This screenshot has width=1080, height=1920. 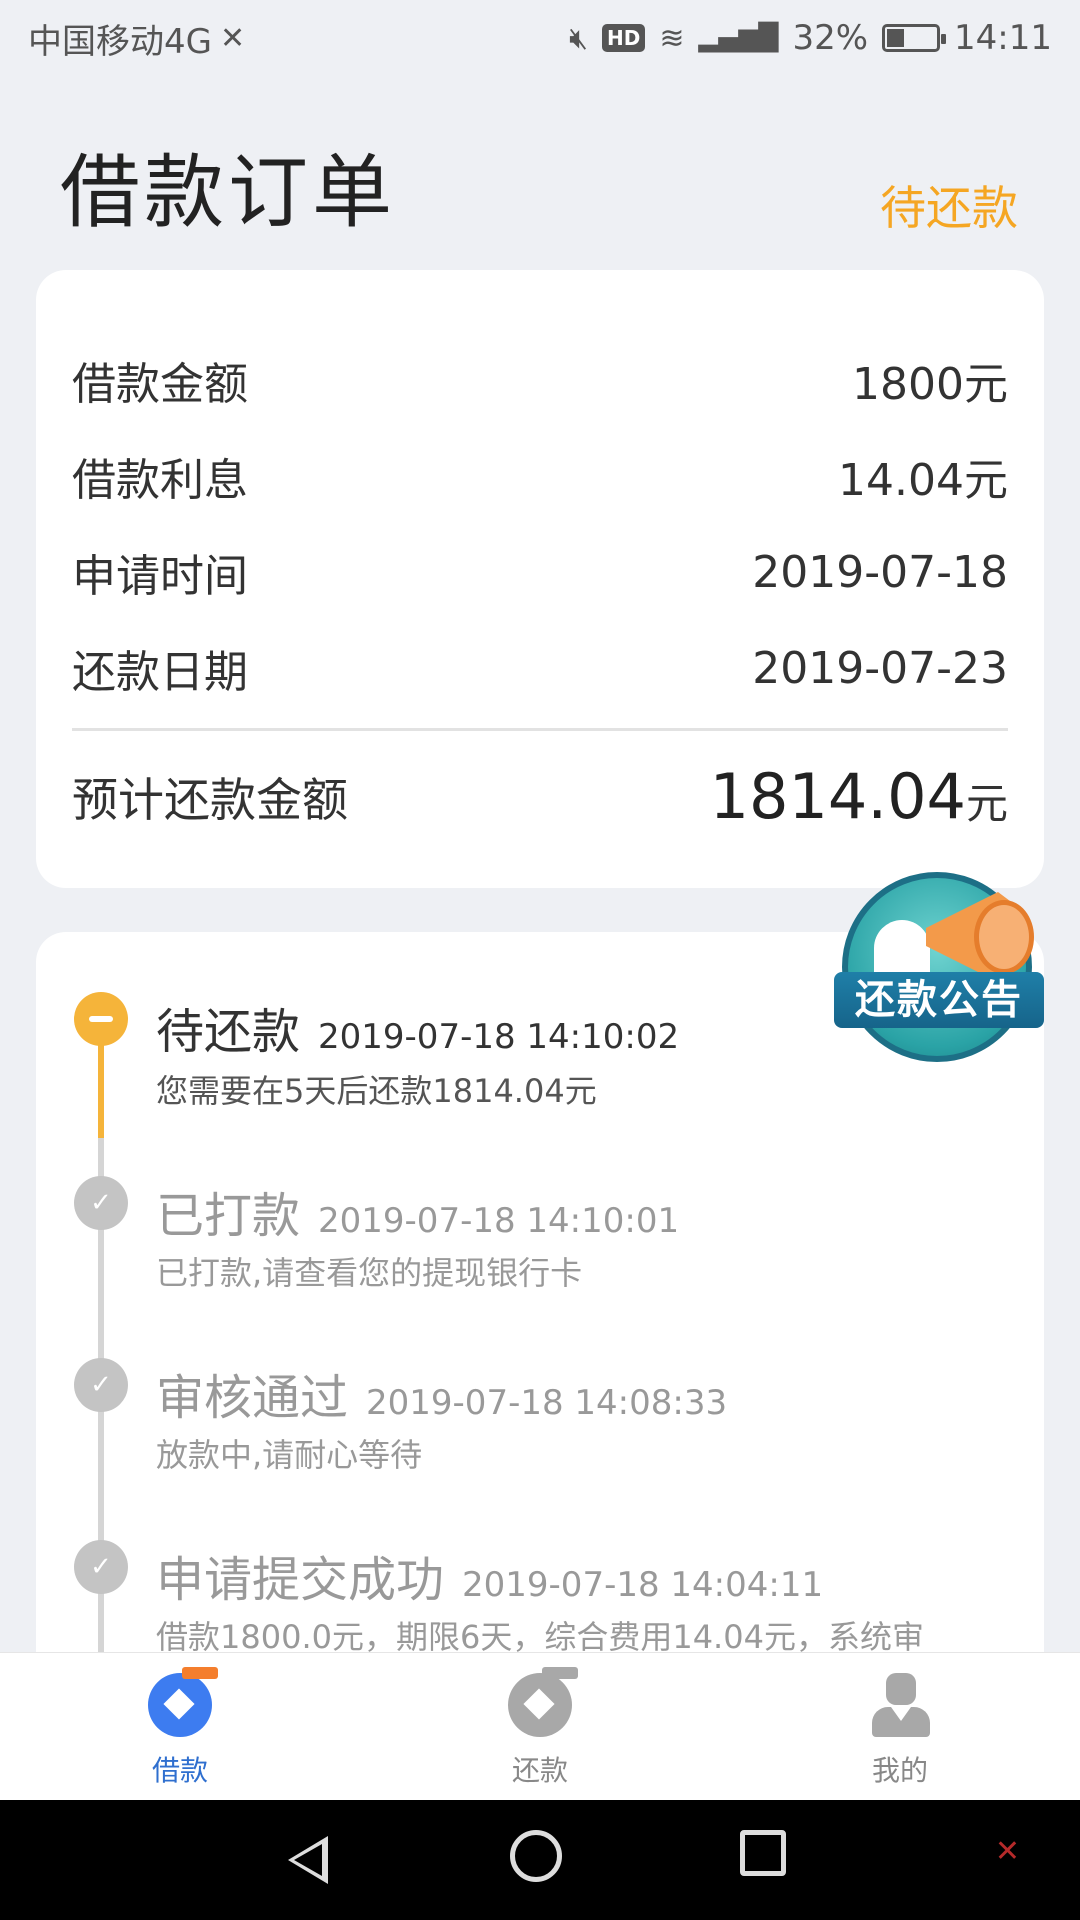 What do you see at coordinates (939, 968) in the screenshot?
I see `repayment-announcement-button: 还款公告` at bounding box center [939, 968].